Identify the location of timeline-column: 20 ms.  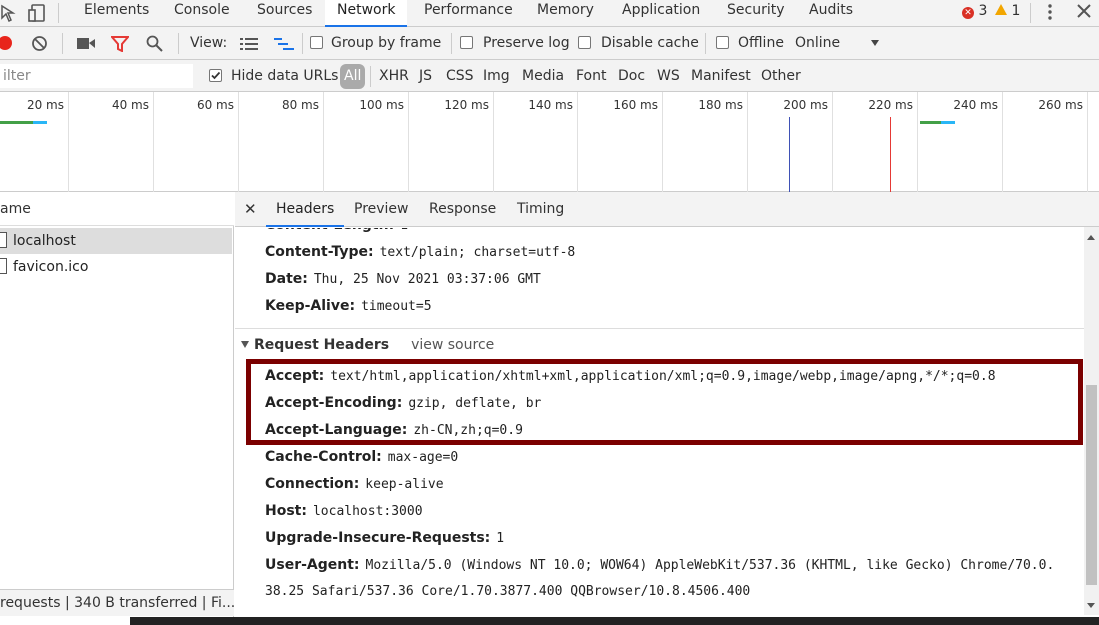
(34, 142).